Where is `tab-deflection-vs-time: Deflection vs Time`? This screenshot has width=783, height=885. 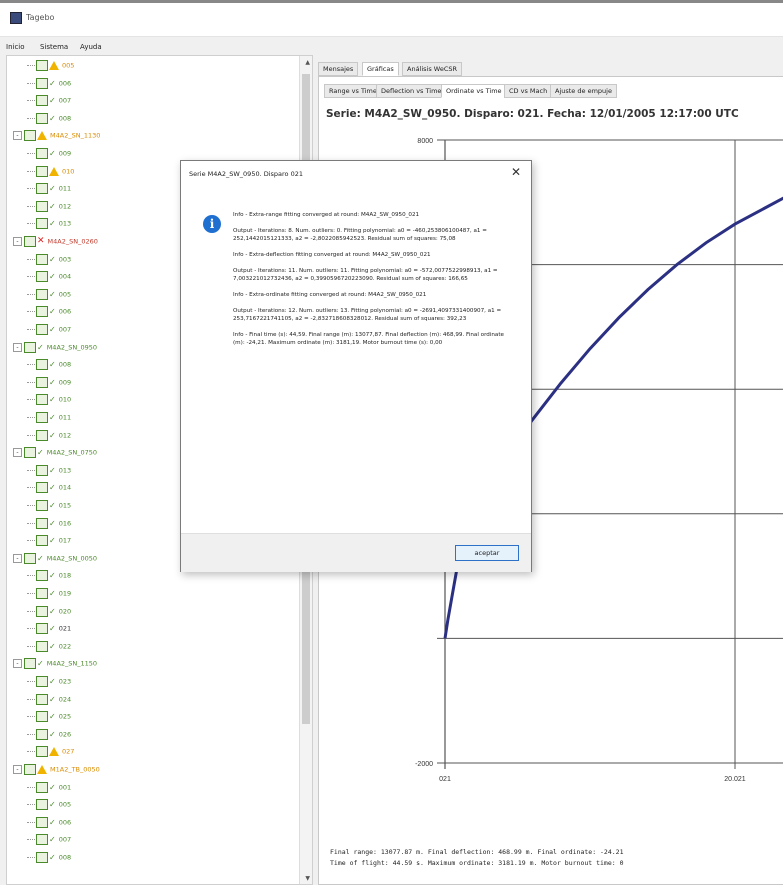 tab-deflection-vs-time: Deflection vs Time is located at coordinates (411, 91).